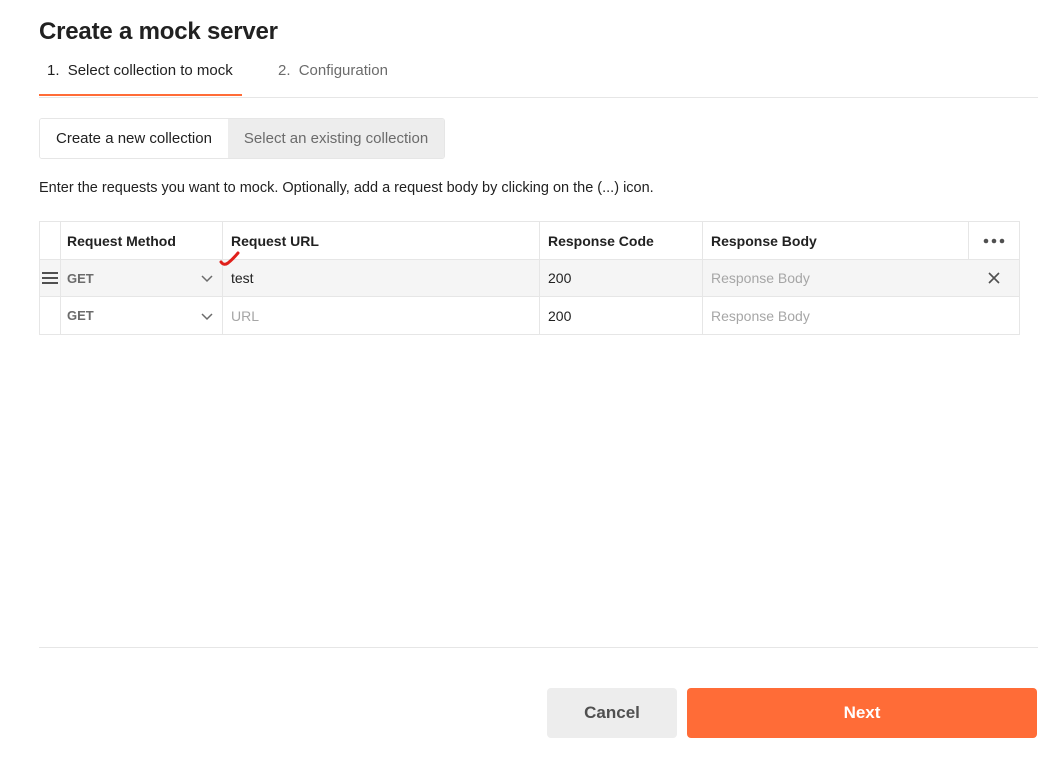 Image resolution: width=1062 pixels, height=770 pixels. I want to click on cancel-button: Cancel, so click(612, 713).